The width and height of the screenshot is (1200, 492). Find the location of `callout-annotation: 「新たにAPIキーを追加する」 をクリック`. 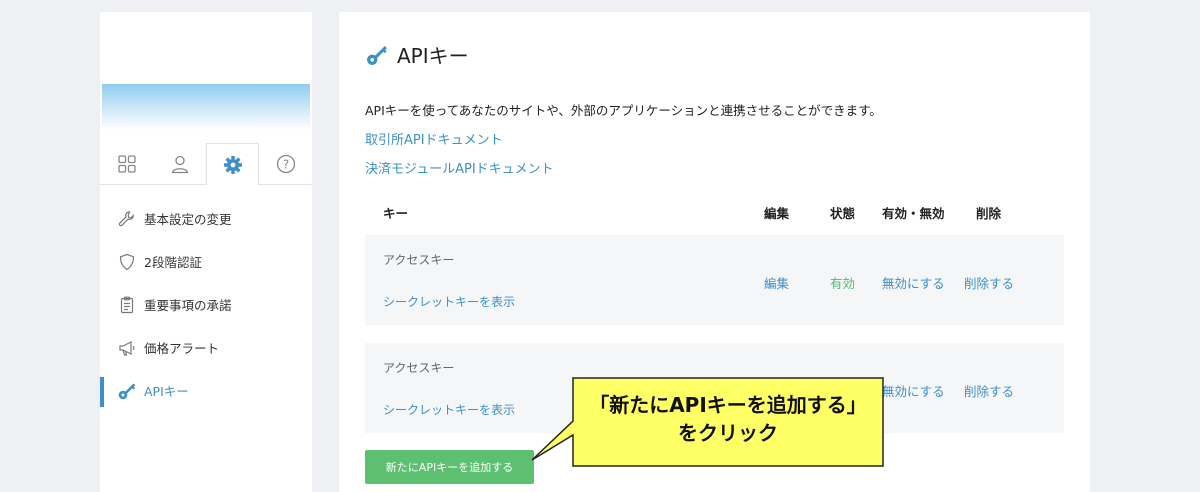

callout-annotation: 「新たにAPIキーを追加する」 をクリック is located at coordinates (707, 422).